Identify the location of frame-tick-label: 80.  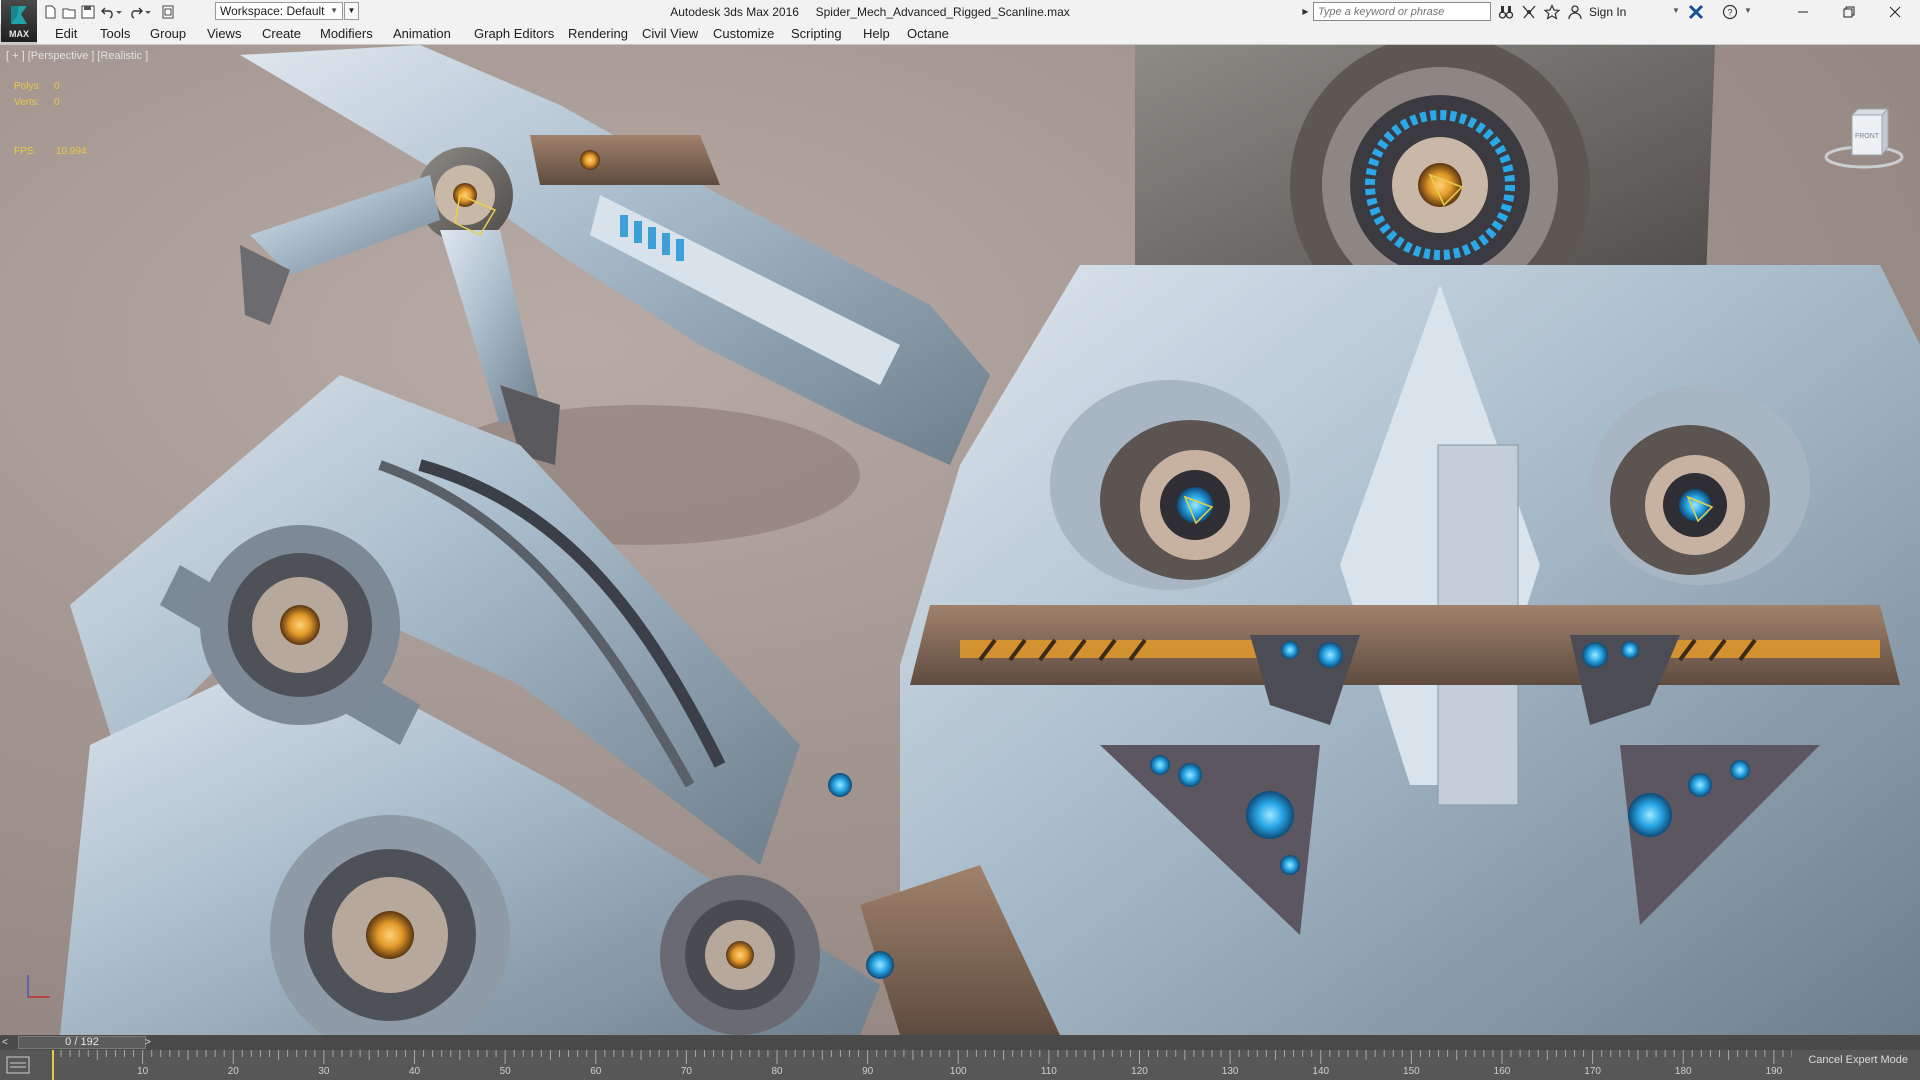
(777, 1071).